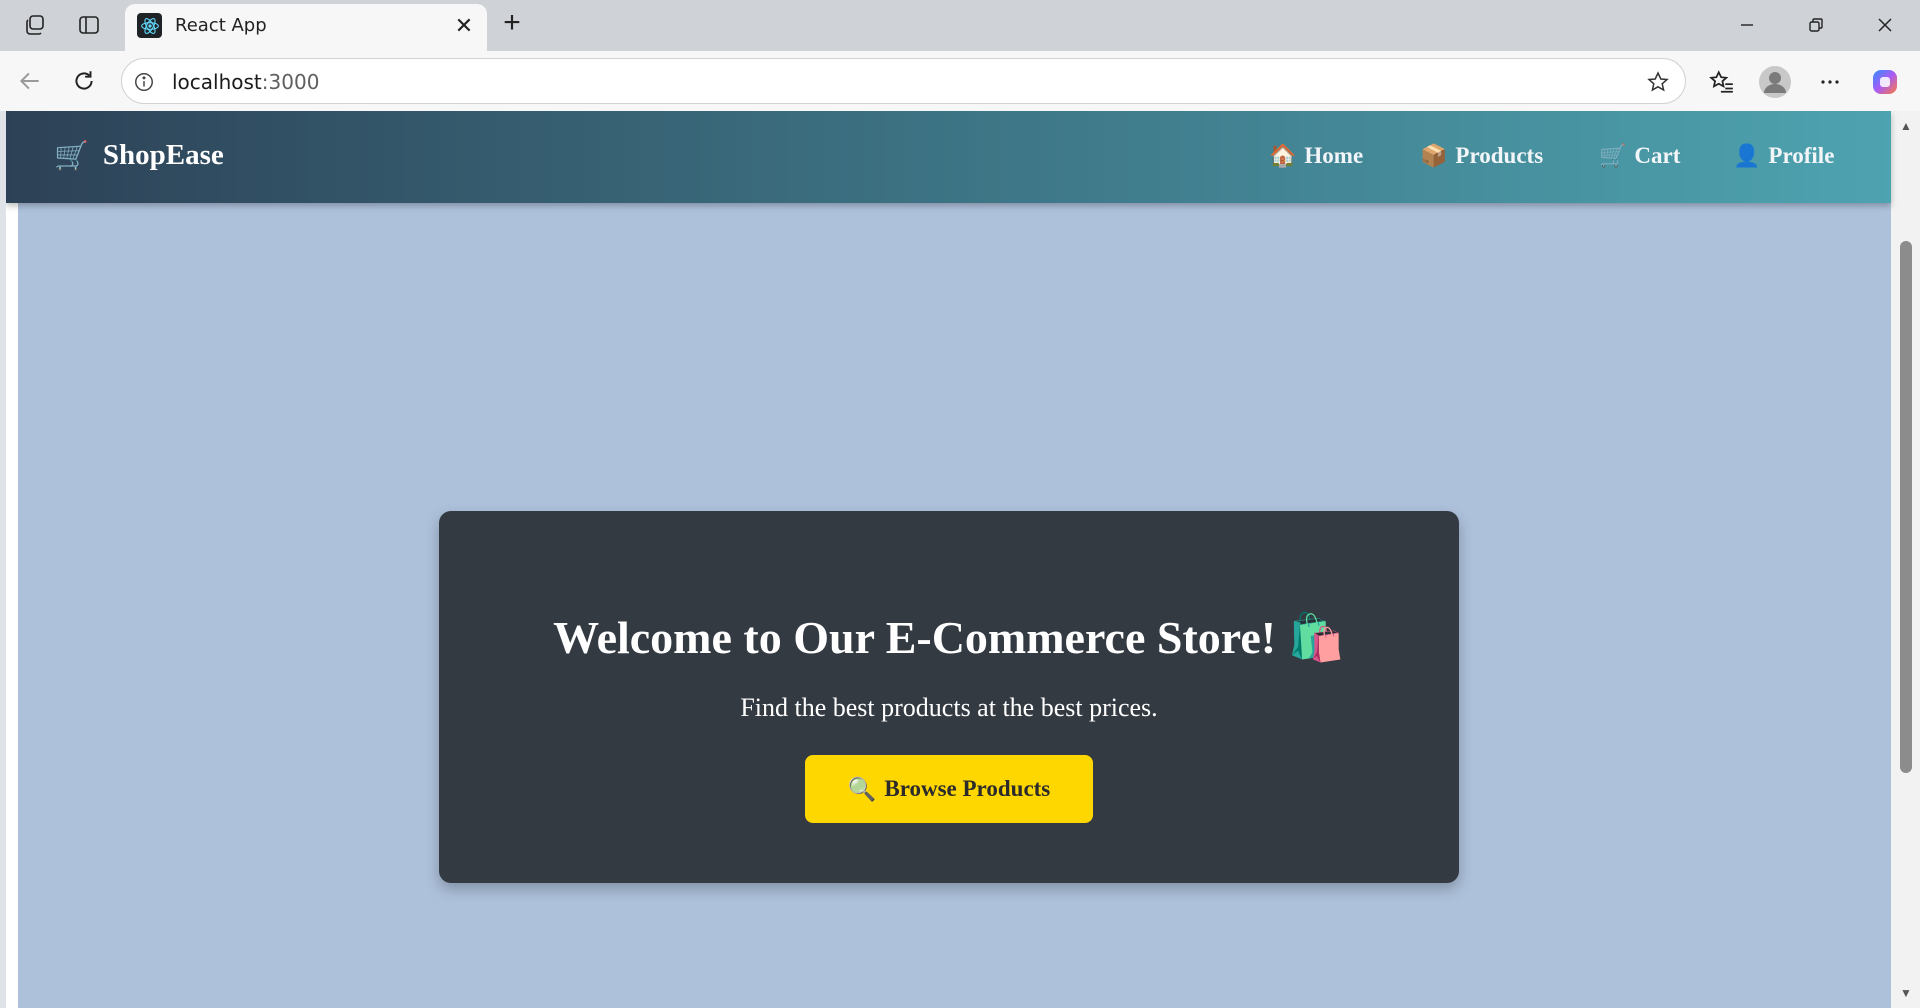 The width and height of the screenshot is (1920, 1008). I want to click on browse-products-button: 🔍 Browse Products, so click(949, 789).